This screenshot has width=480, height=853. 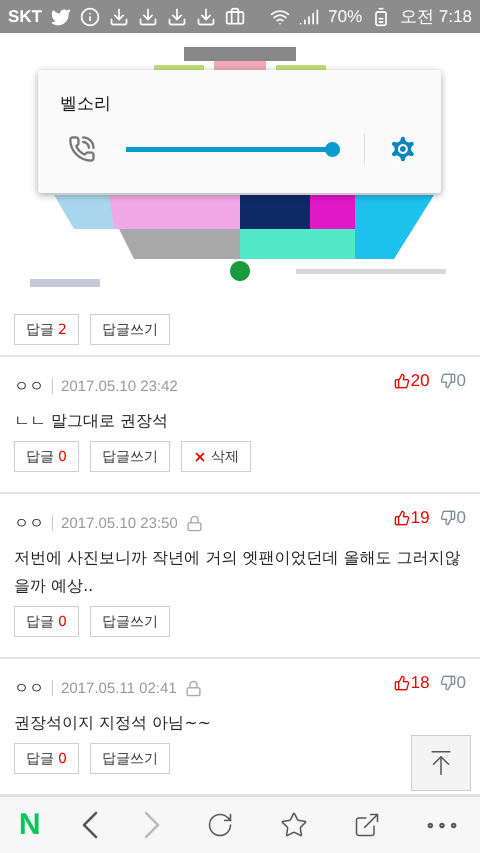 I want to click on comment-date: 2017.05.10 23:42, so click(x=119, y=386).